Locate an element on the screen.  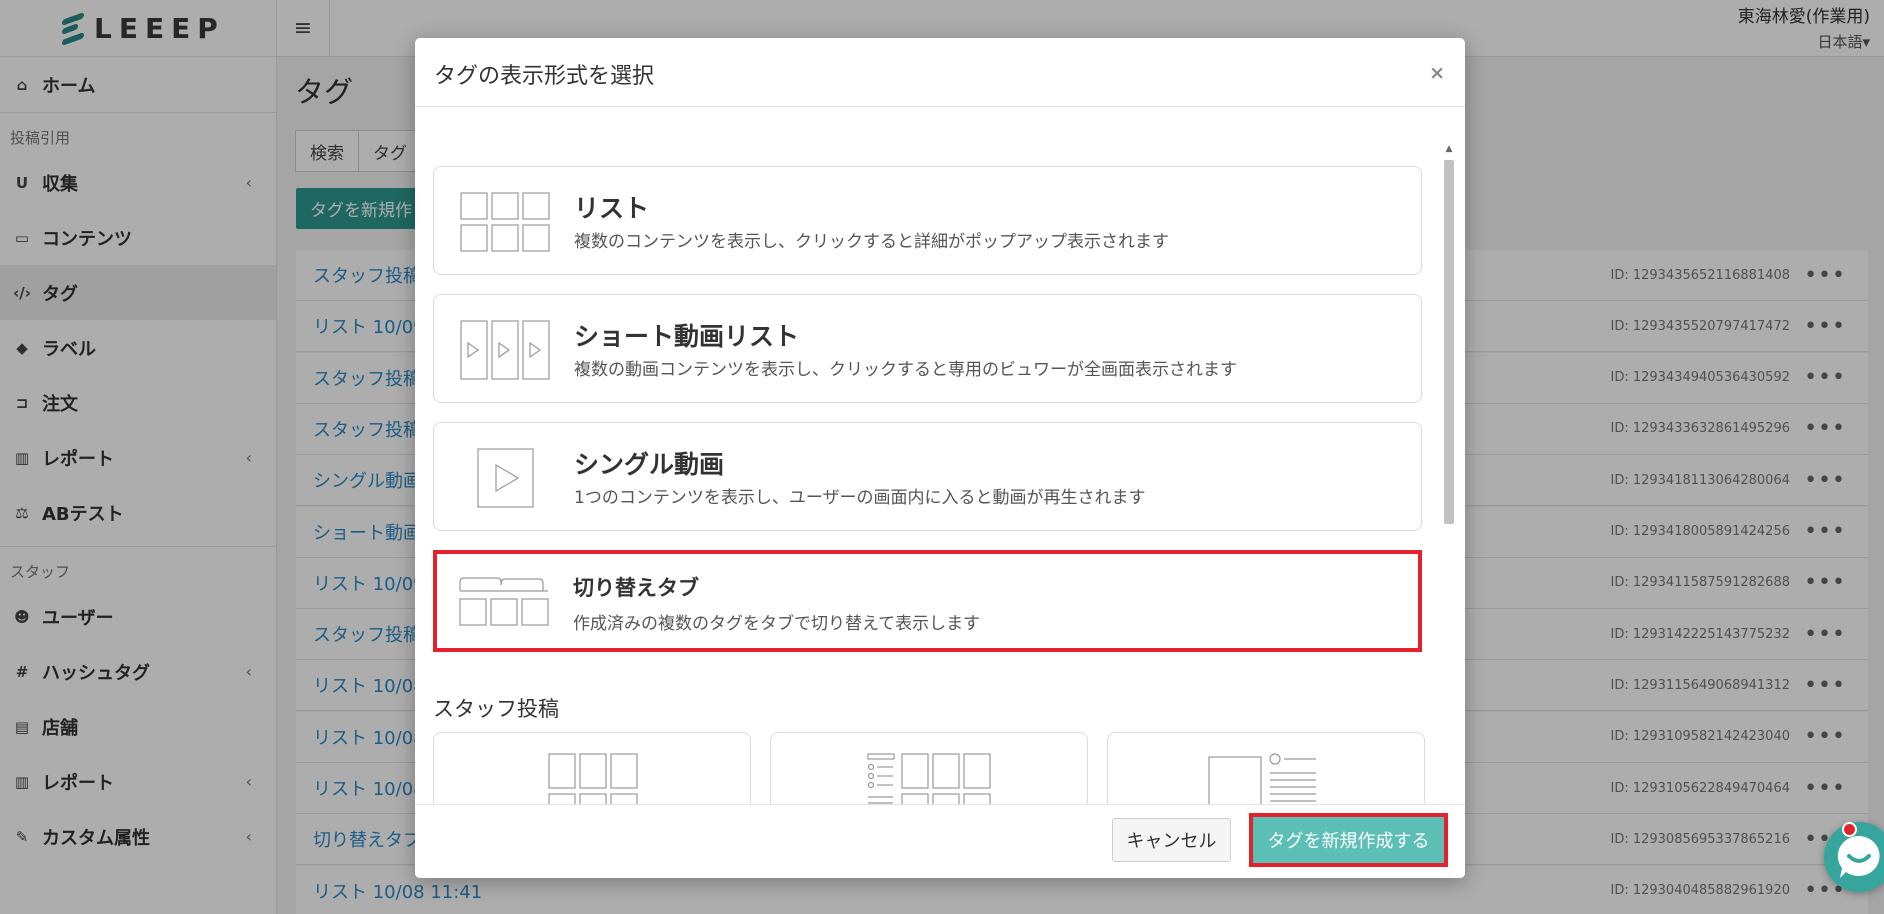
modal-scrollbar: ▲ ▼ is located at coordinates (1449, 492).